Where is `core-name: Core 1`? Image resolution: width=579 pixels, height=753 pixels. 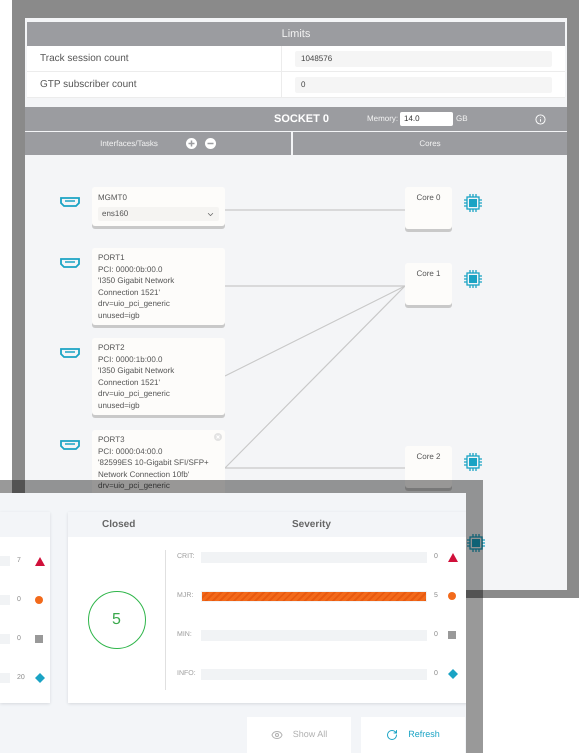
core-name: Core 1 is located at coordinates (428, 274).